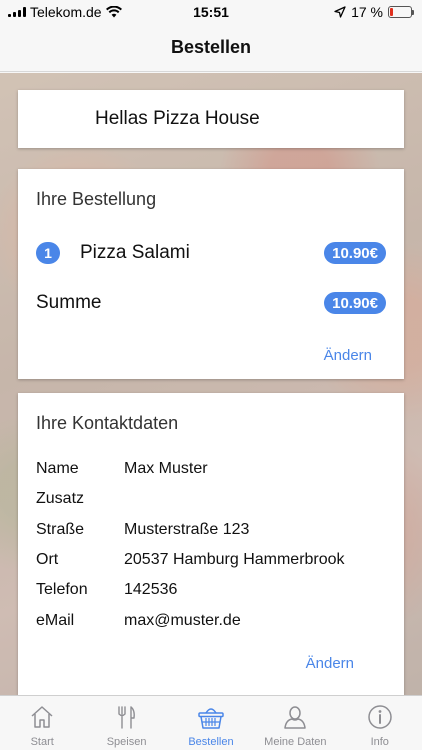 The height and width of the screenshot is (750, 422). I want to click on tab-info: Info, so click(380, 723).